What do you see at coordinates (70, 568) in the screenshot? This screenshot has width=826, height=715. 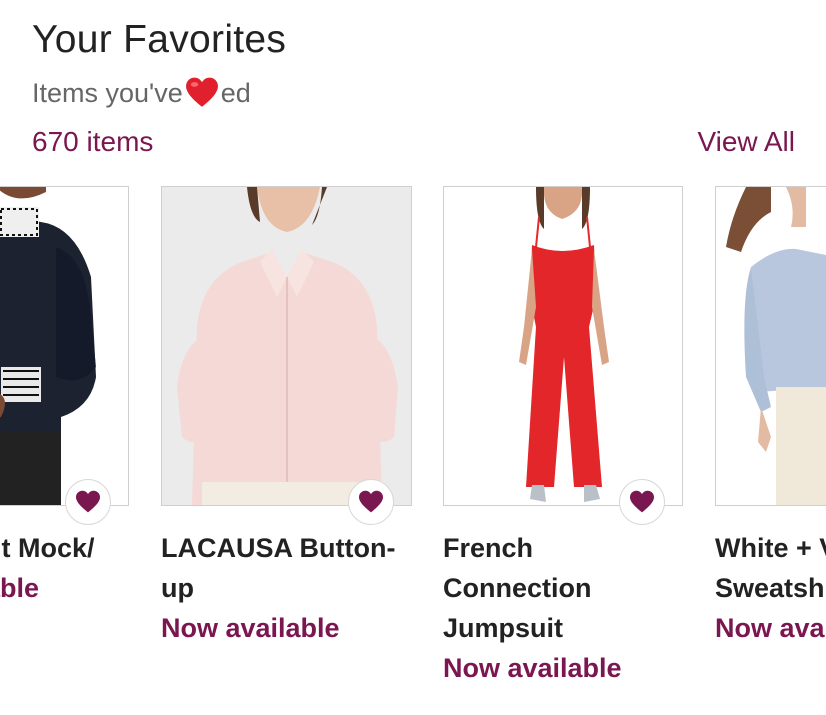 I see `product-name: ent Mock/ ilable` at bounding box center [70, 568].